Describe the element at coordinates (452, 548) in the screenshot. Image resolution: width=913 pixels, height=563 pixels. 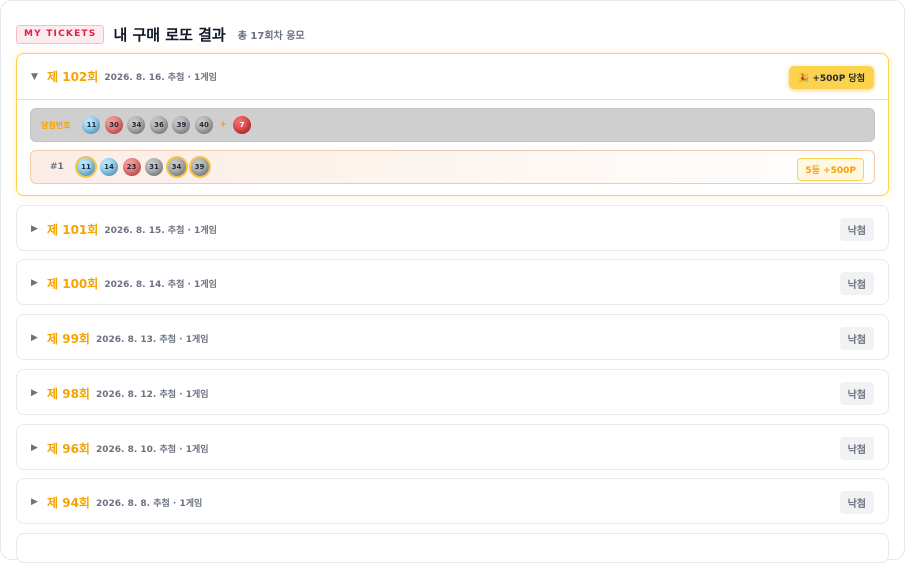
I see `round-card-partial` at that location.